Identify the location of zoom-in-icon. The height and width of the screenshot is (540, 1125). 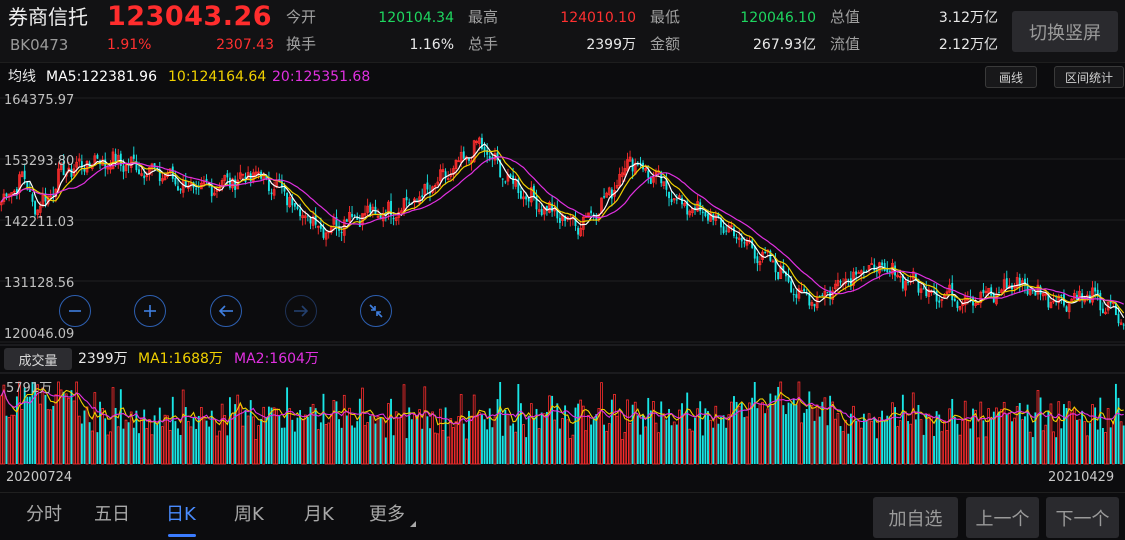
(150, 311).